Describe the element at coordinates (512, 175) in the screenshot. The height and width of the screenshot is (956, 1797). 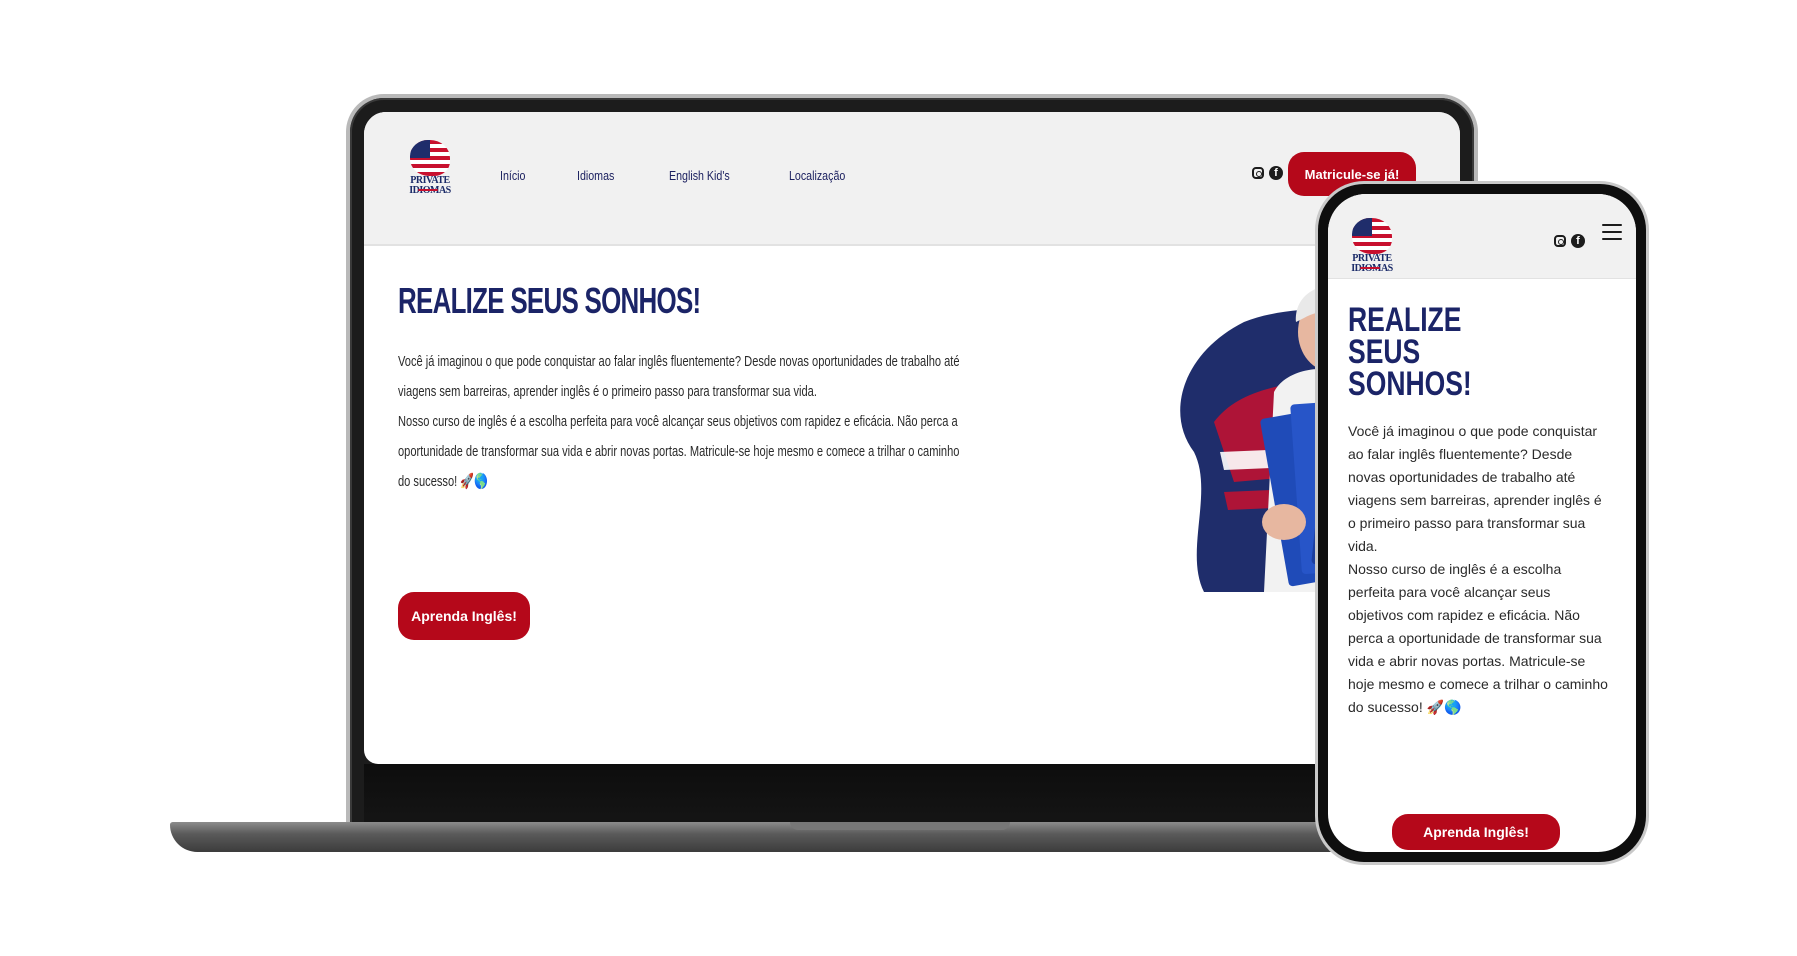
I see `nav-item-inicio: Início` at that location.